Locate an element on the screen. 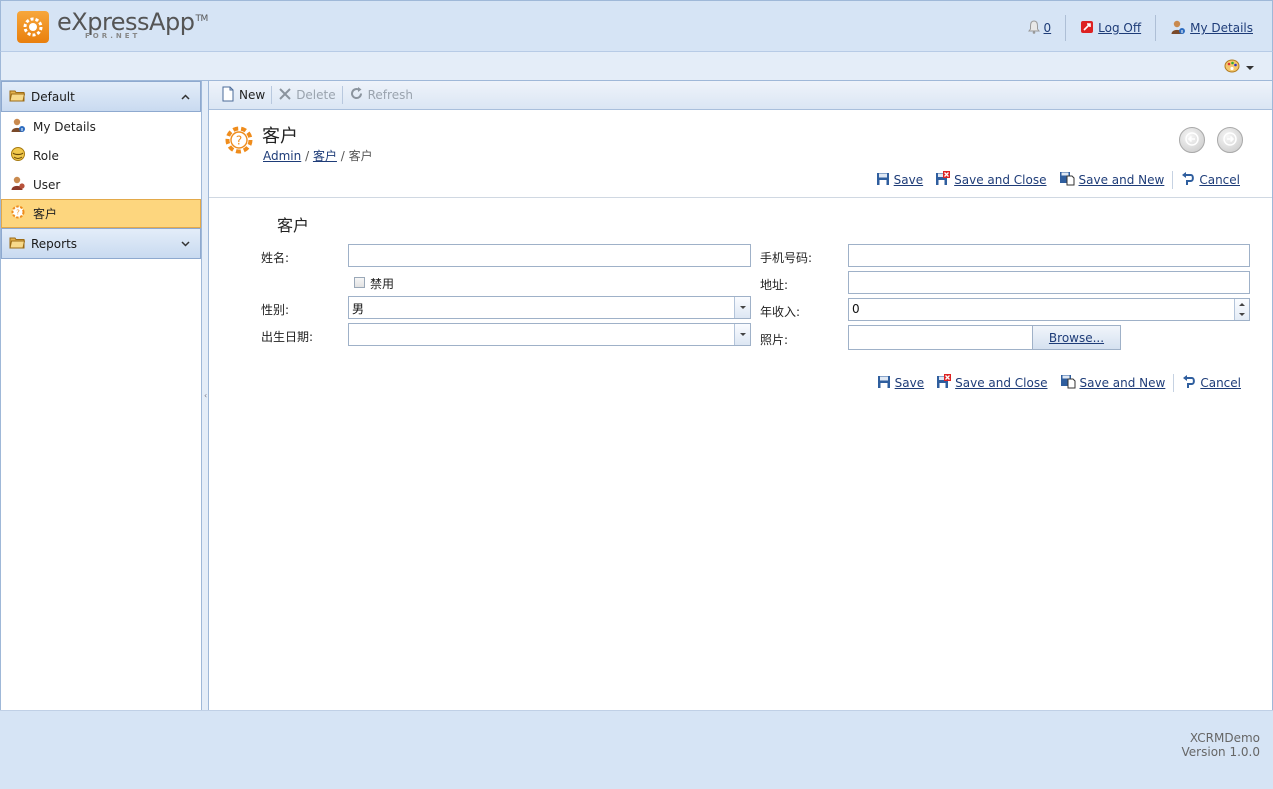 This screenshot has height=789, width=1273. nav-item-customer: ? 客户 is located at coordinates (101, 213).